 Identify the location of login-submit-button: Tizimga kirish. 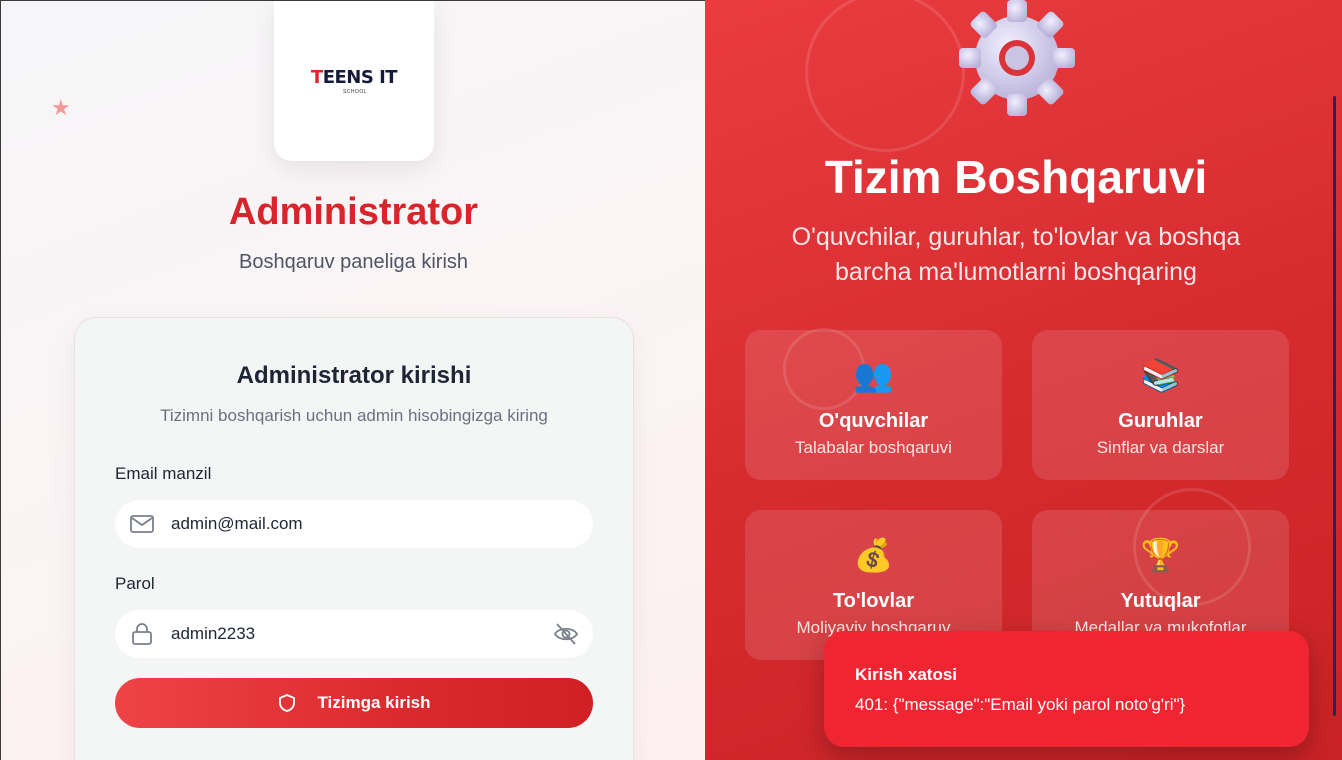
(354, 703).